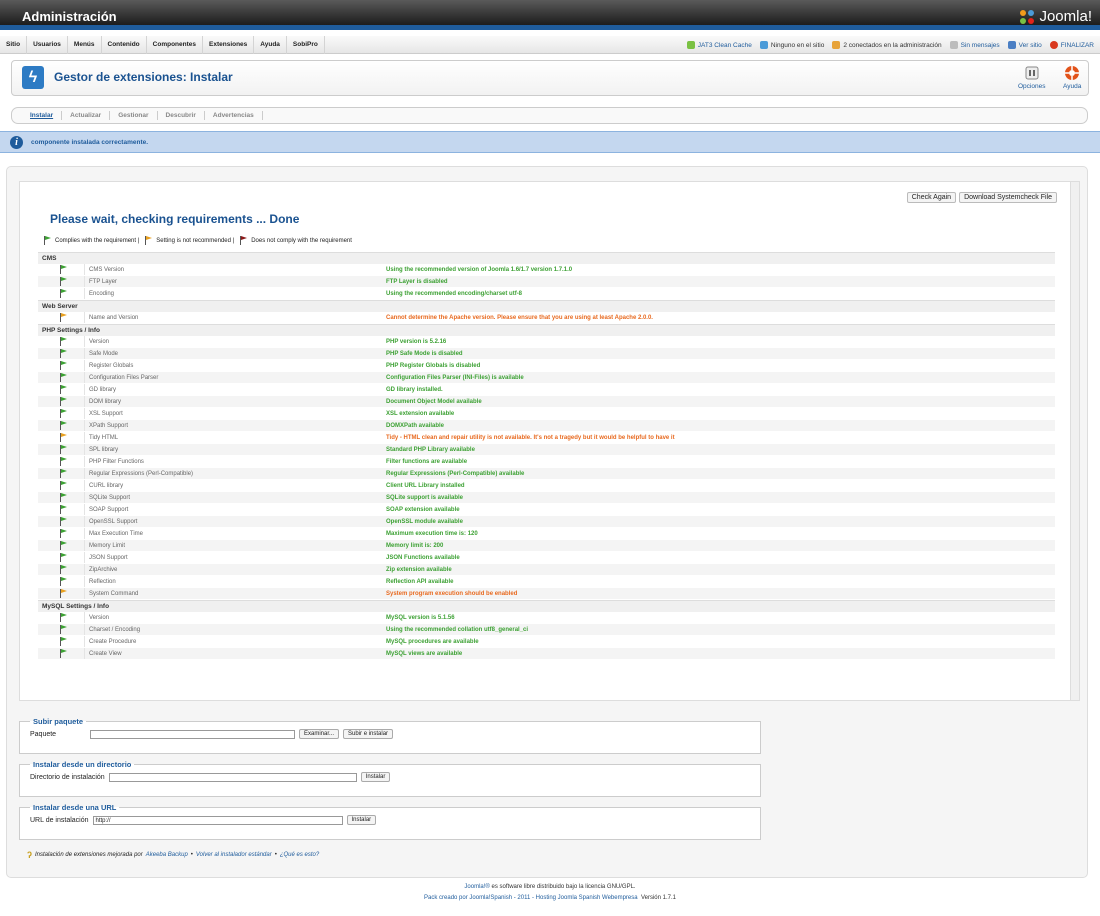 This screenshot has width=1100, height=916. I want to click on requirement-result: MySQL version is 5.1.56, so click(420, 618).